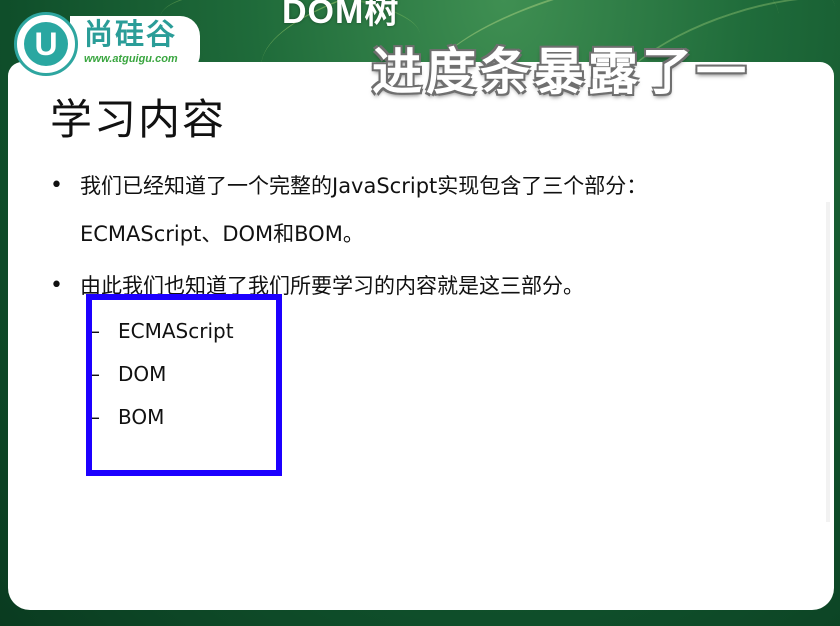  Describe the element at coordinates (176, 331) in the screenshot. I see `sub-item-label: ECMAScript` at that location.